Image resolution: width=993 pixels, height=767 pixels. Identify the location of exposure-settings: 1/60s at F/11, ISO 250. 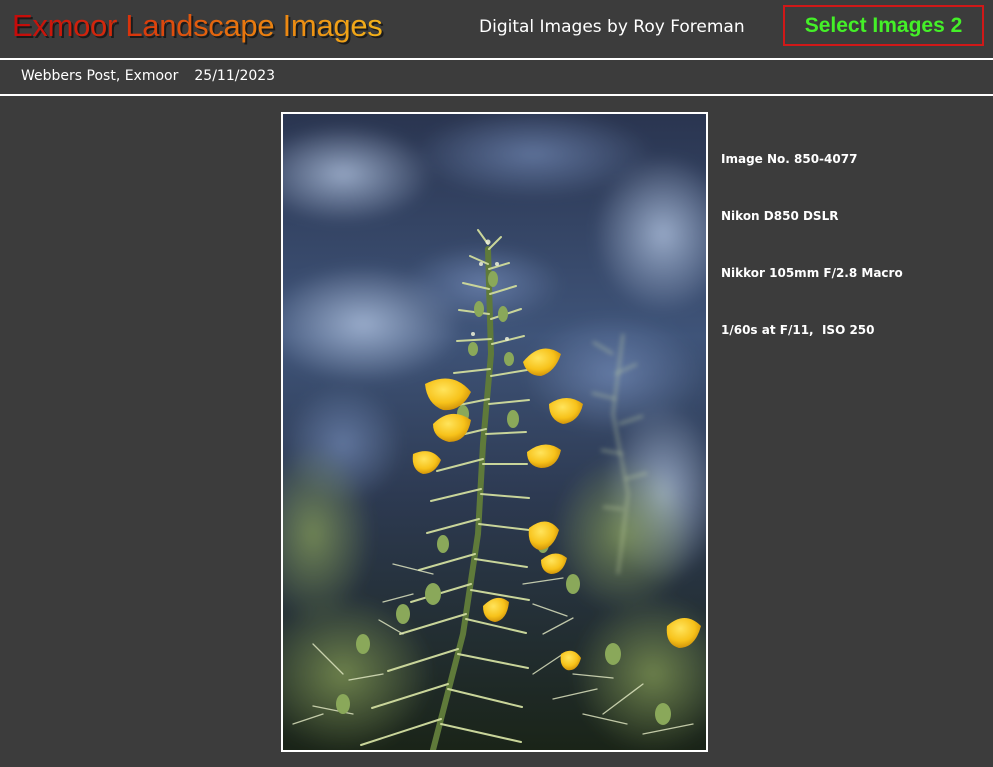
(798, 330).